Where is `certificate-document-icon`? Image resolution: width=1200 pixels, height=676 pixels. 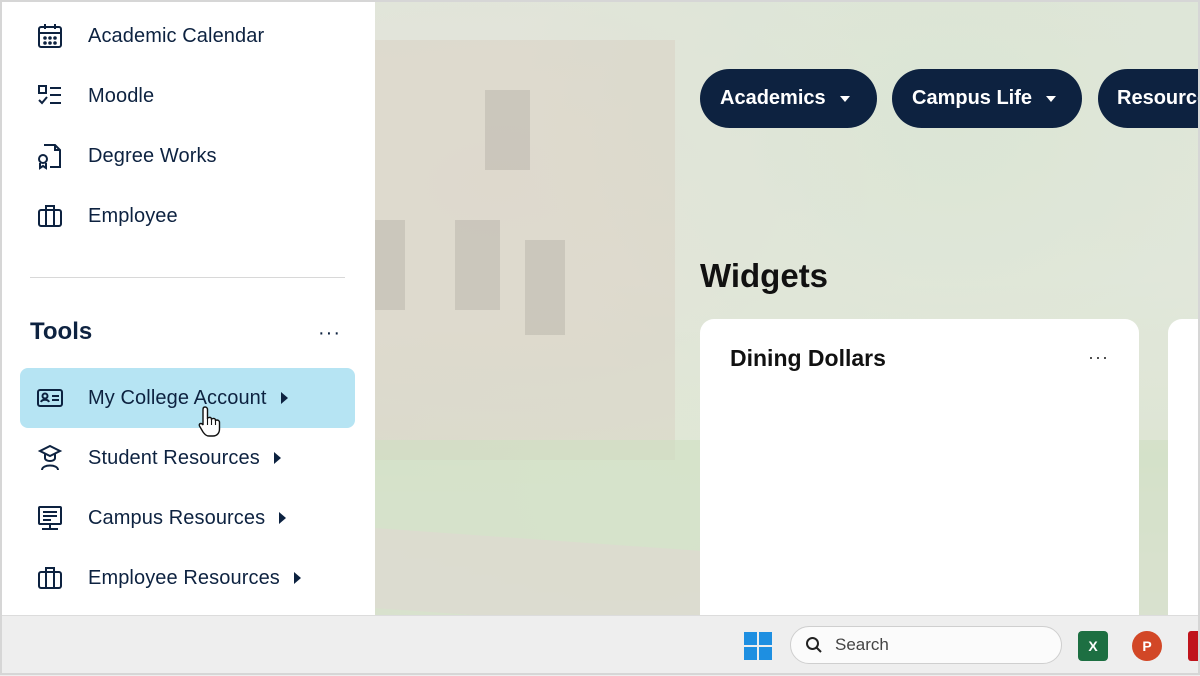 certificate-document-icon is located at coordinates (50, 156).